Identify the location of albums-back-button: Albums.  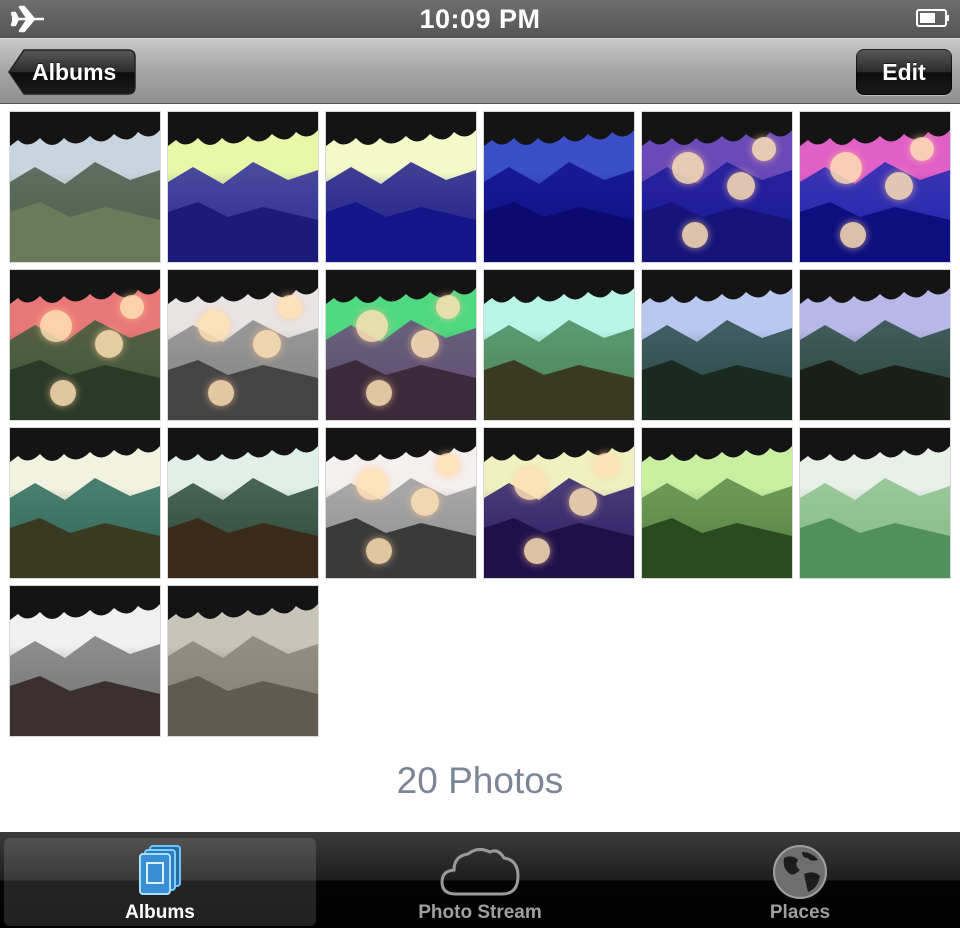
(72, 72).